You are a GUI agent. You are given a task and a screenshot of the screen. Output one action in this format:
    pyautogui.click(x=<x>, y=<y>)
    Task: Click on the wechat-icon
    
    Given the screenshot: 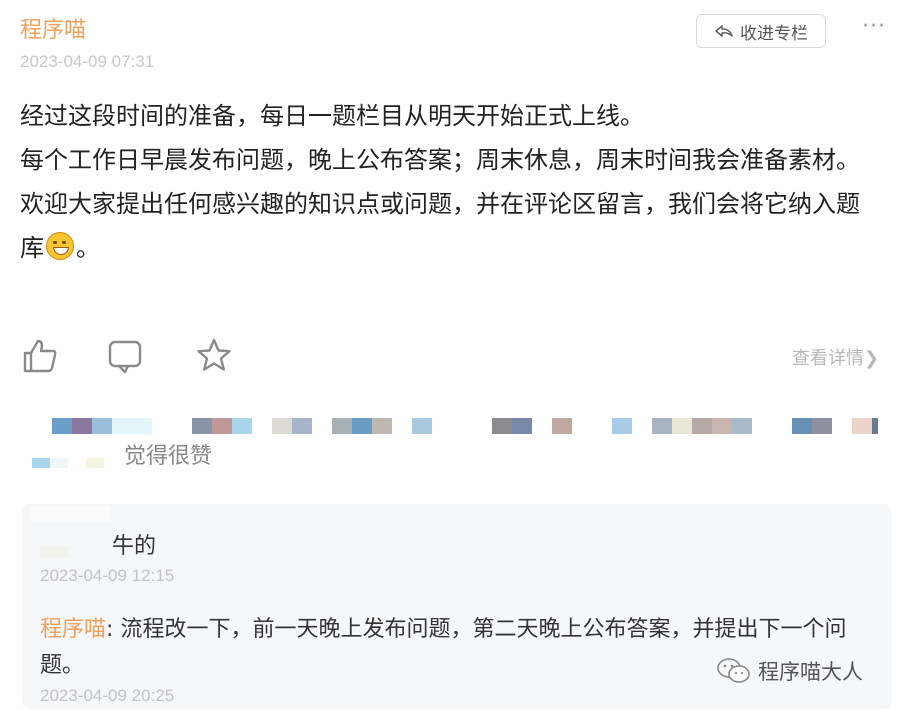 What is the action you would take?
    pyautogui.click(x=733, y=670)
    